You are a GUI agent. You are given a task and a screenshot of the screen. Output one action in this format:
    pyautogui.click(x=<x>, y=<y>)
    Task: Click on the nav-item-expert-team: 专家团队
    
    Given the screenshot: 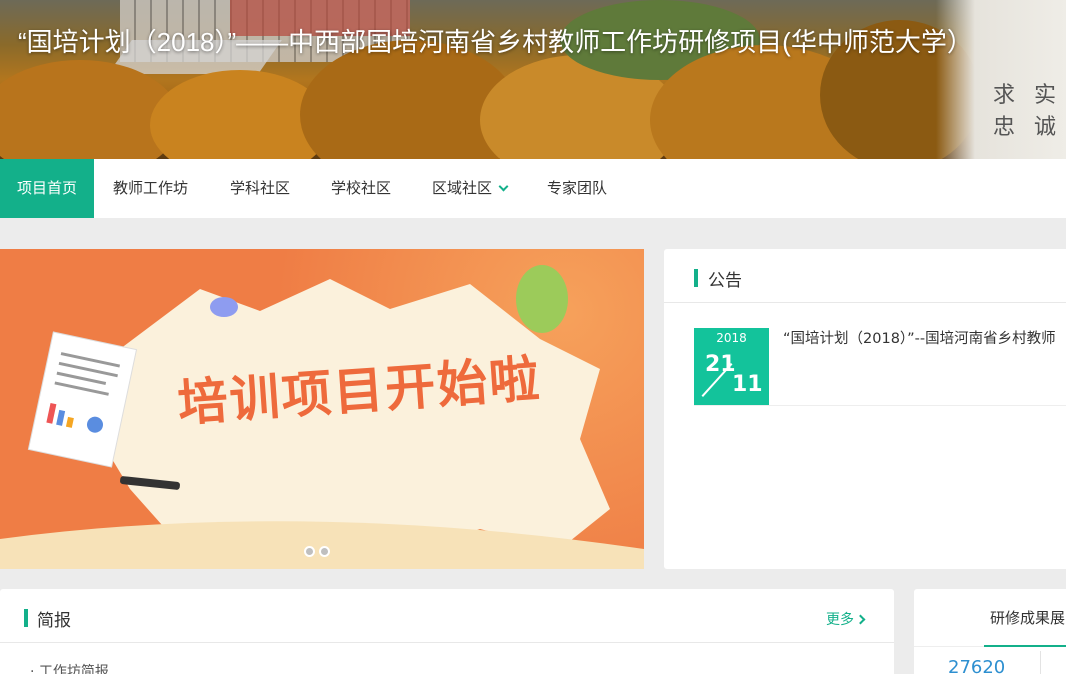 What is the action you would take?
    pyautogui.click(x=577, y=188)
    